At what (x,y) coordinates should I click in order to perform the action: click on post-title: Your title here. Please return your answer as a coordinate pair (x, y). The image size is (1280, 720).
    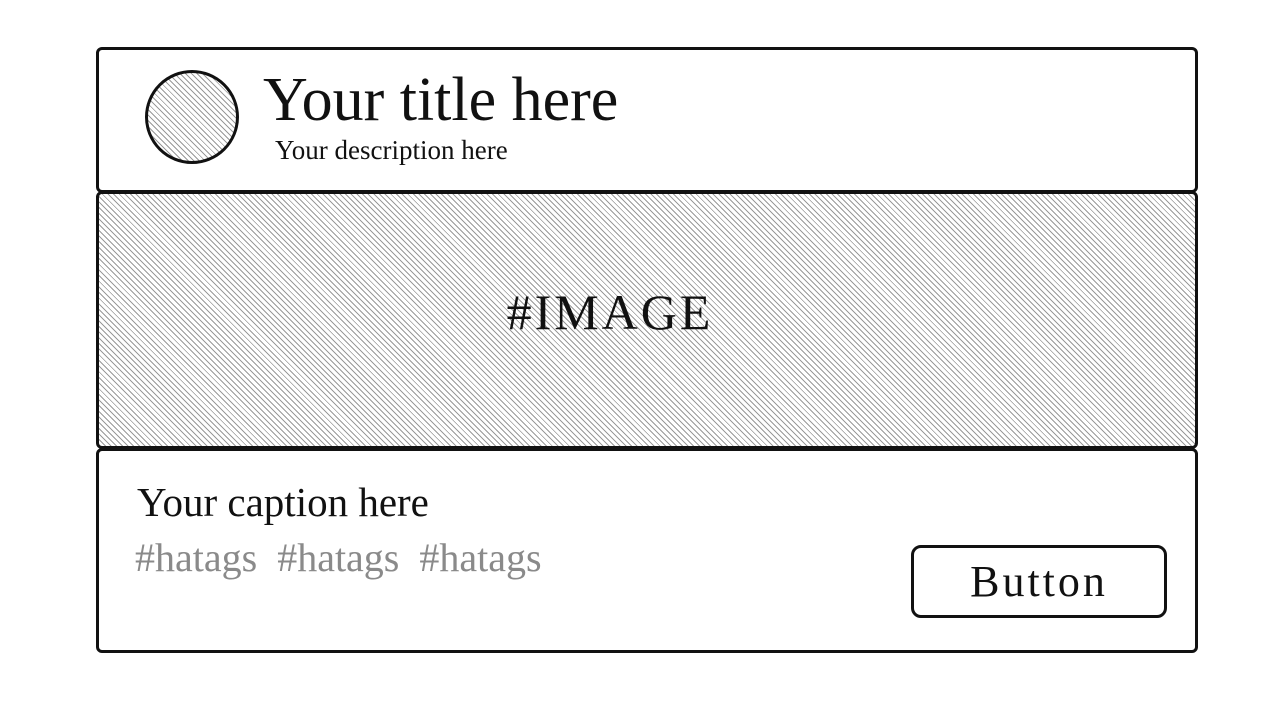
    Looking at the image, I should click on (441, 100).